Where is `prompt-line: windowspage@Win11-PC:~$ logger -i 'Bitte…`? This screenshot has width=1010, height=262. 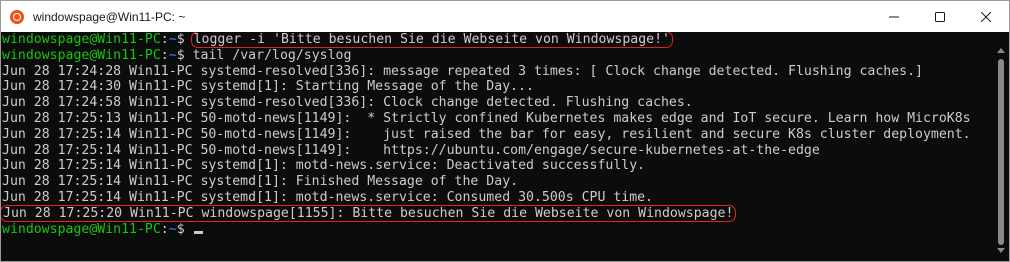
prompt-line: windowspage@Win11-PC:~$ logger -i 'Bitte… is located at coordinates (497, 40).